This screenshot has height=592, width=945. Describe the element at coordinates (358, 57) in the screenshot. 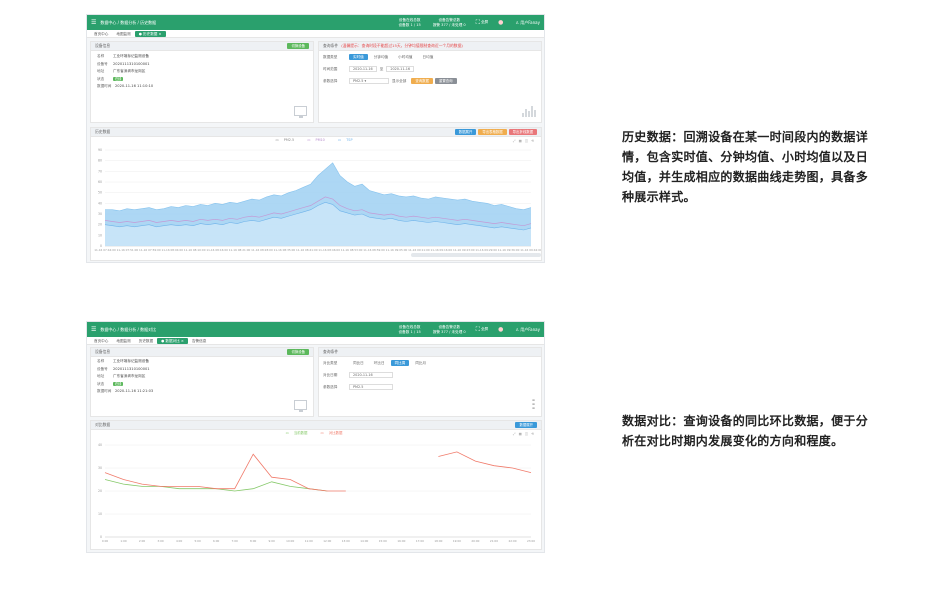

I see `segment-realtime: 实时值` at that location.